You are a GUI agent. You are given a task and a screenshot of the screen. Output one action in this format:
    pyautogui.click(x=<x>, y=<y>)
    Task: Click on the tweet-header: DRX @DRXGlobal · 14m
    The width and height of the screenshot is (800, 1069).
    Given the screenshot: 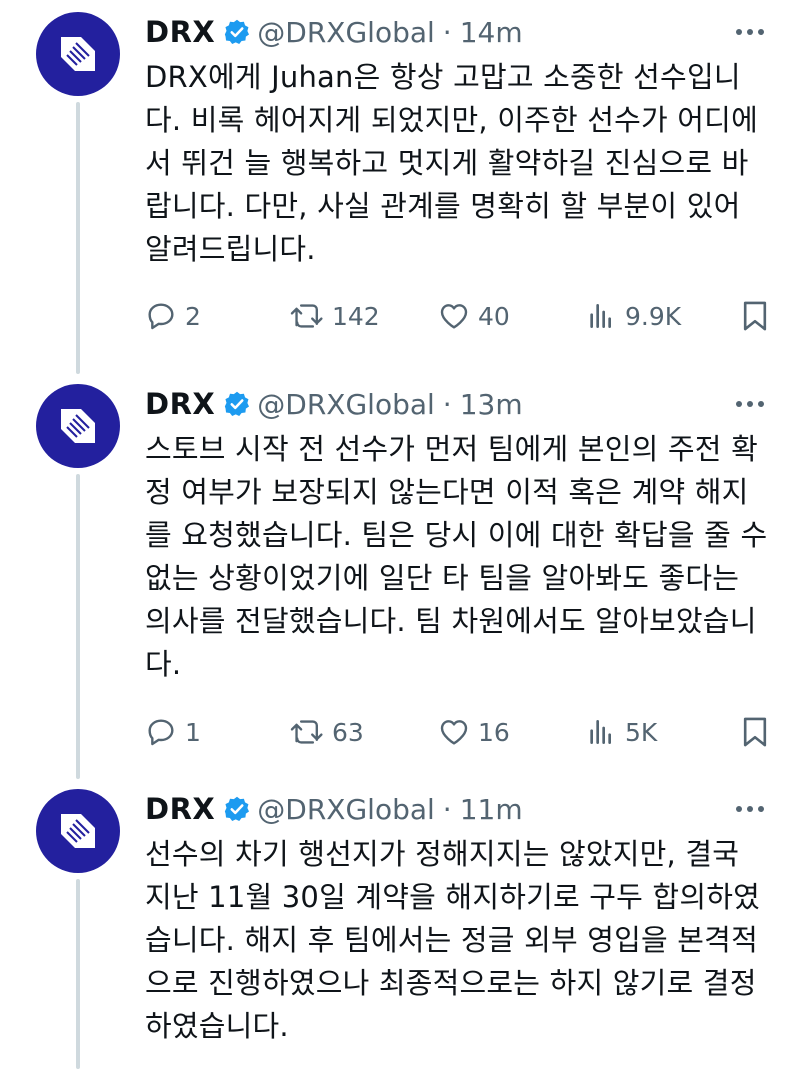 What is the action you would take?
    pyautogui.click(x=457, y=32)
    